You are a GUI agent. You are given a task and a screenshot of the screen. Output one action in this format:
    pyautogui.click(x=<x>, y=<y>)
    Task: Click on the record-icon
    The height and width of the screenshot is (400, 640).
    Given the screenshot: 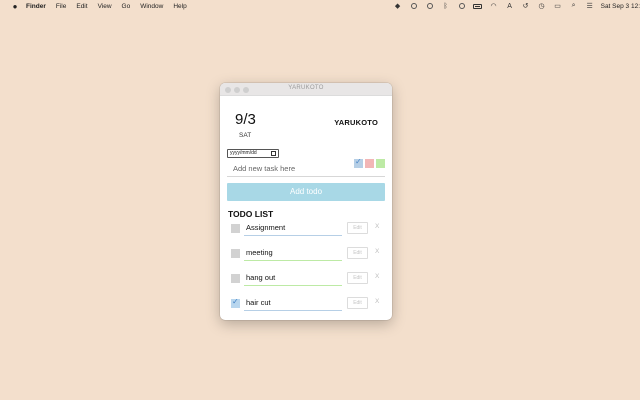 What is the action you would take?
    pyautogui.click(x=414, y=6)
    